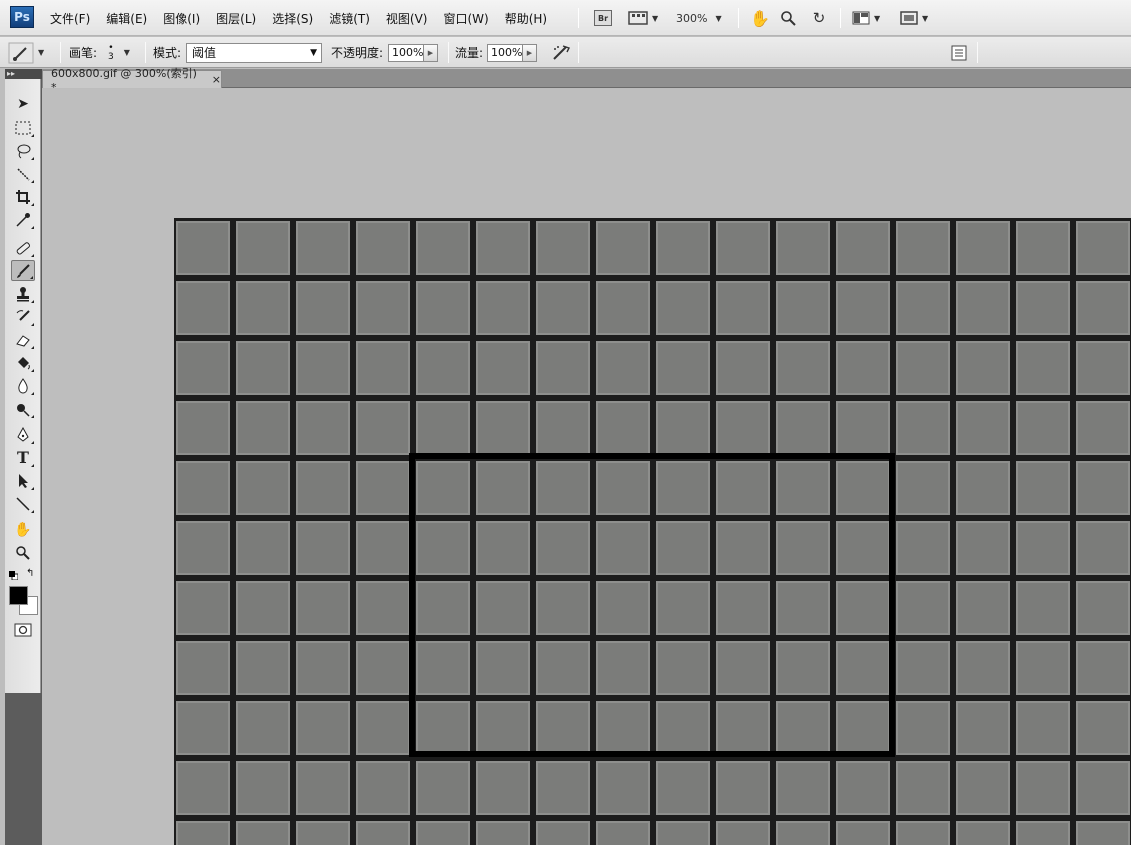  I want to click on zoom-tool-button, so click(788, 18).